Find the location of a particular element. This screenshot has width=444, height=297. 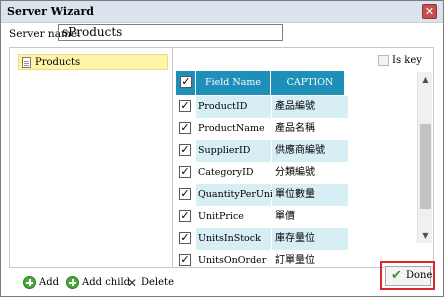

table-row: ✓ UnitsInStock 庫存量位 is located at coordinates (262, 239).